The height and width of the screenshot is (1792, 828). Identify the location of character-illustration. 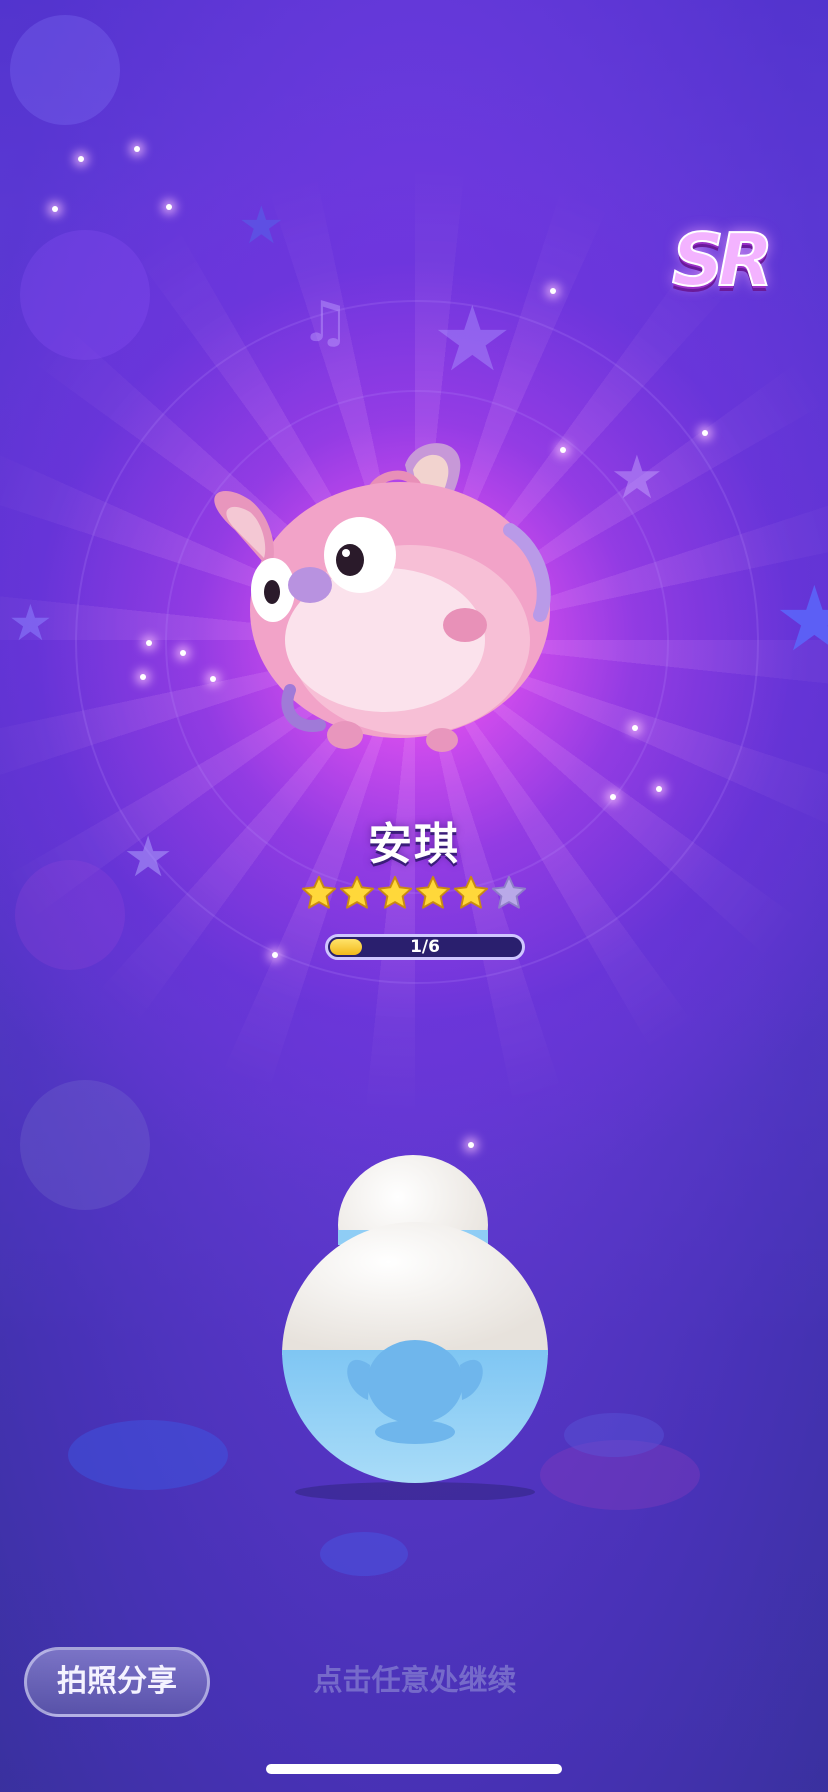
(382, 597).